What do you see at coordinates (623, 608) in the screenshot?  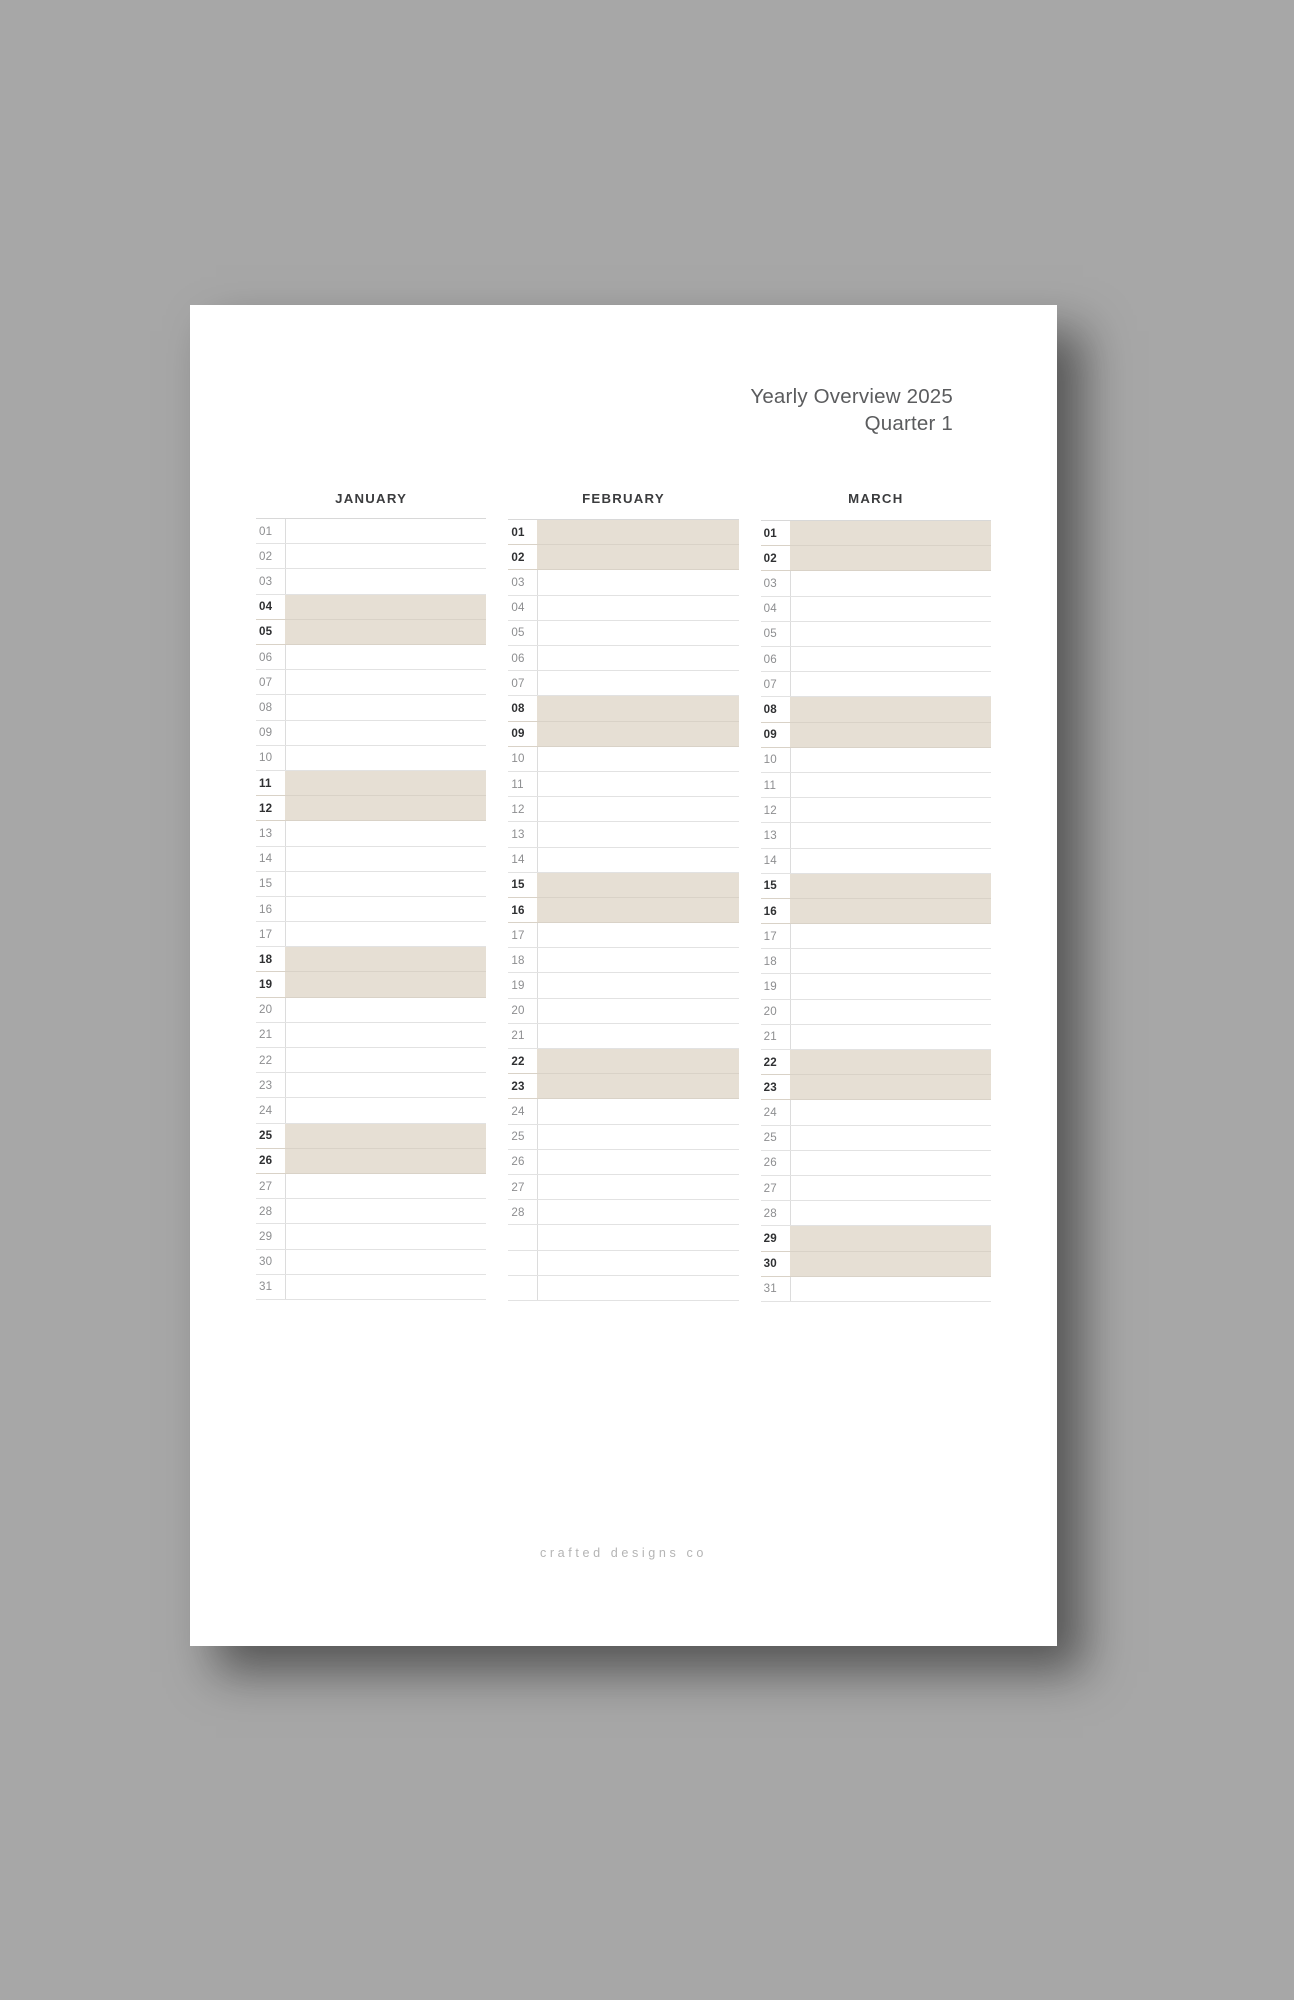 I see `day-row: 04` at bounding box center [623, 608].